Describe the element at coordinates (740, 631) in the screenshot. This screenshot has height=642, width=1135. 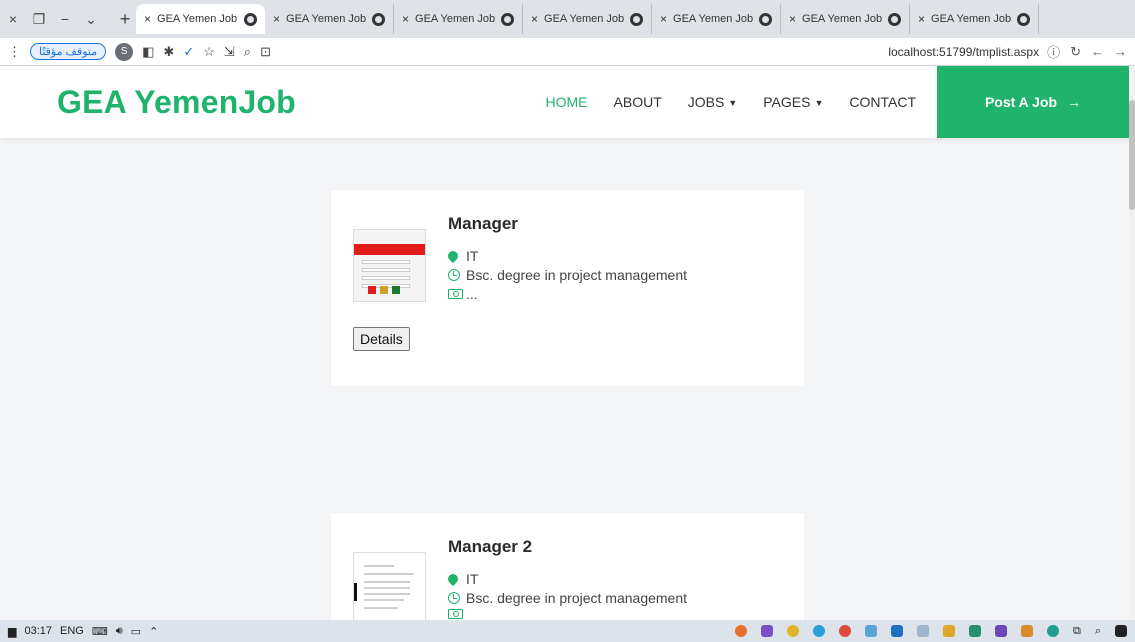
I see `firefox-app-icon` at that location.